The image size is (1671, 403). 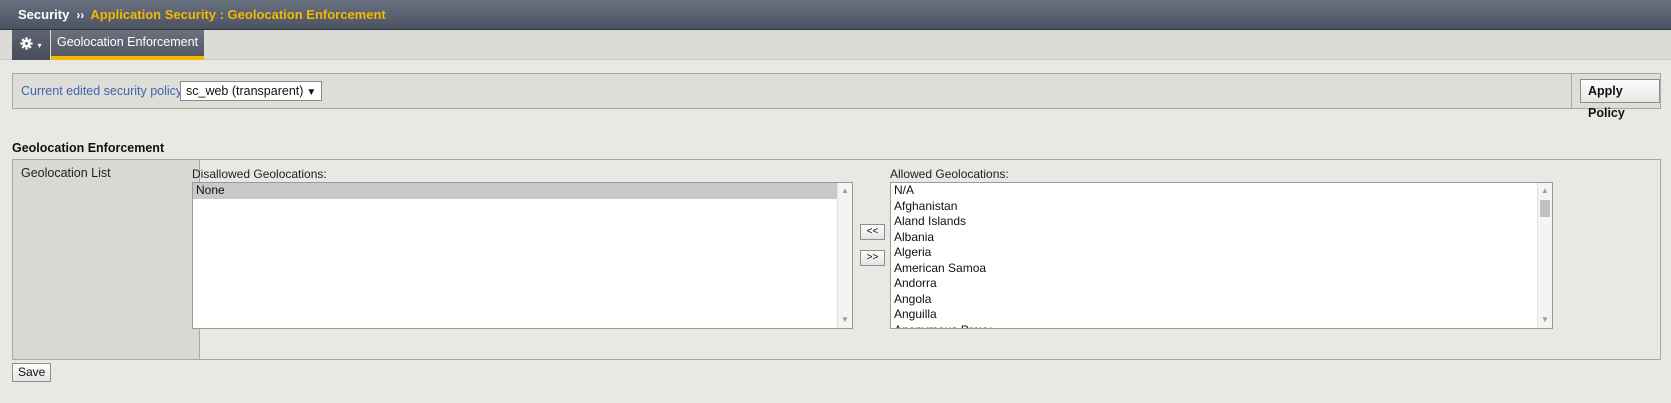 What do you see at coordinates (872, 258) in the screenshot?
I see `move-right-button: >>` at bounding box center [872, 258].